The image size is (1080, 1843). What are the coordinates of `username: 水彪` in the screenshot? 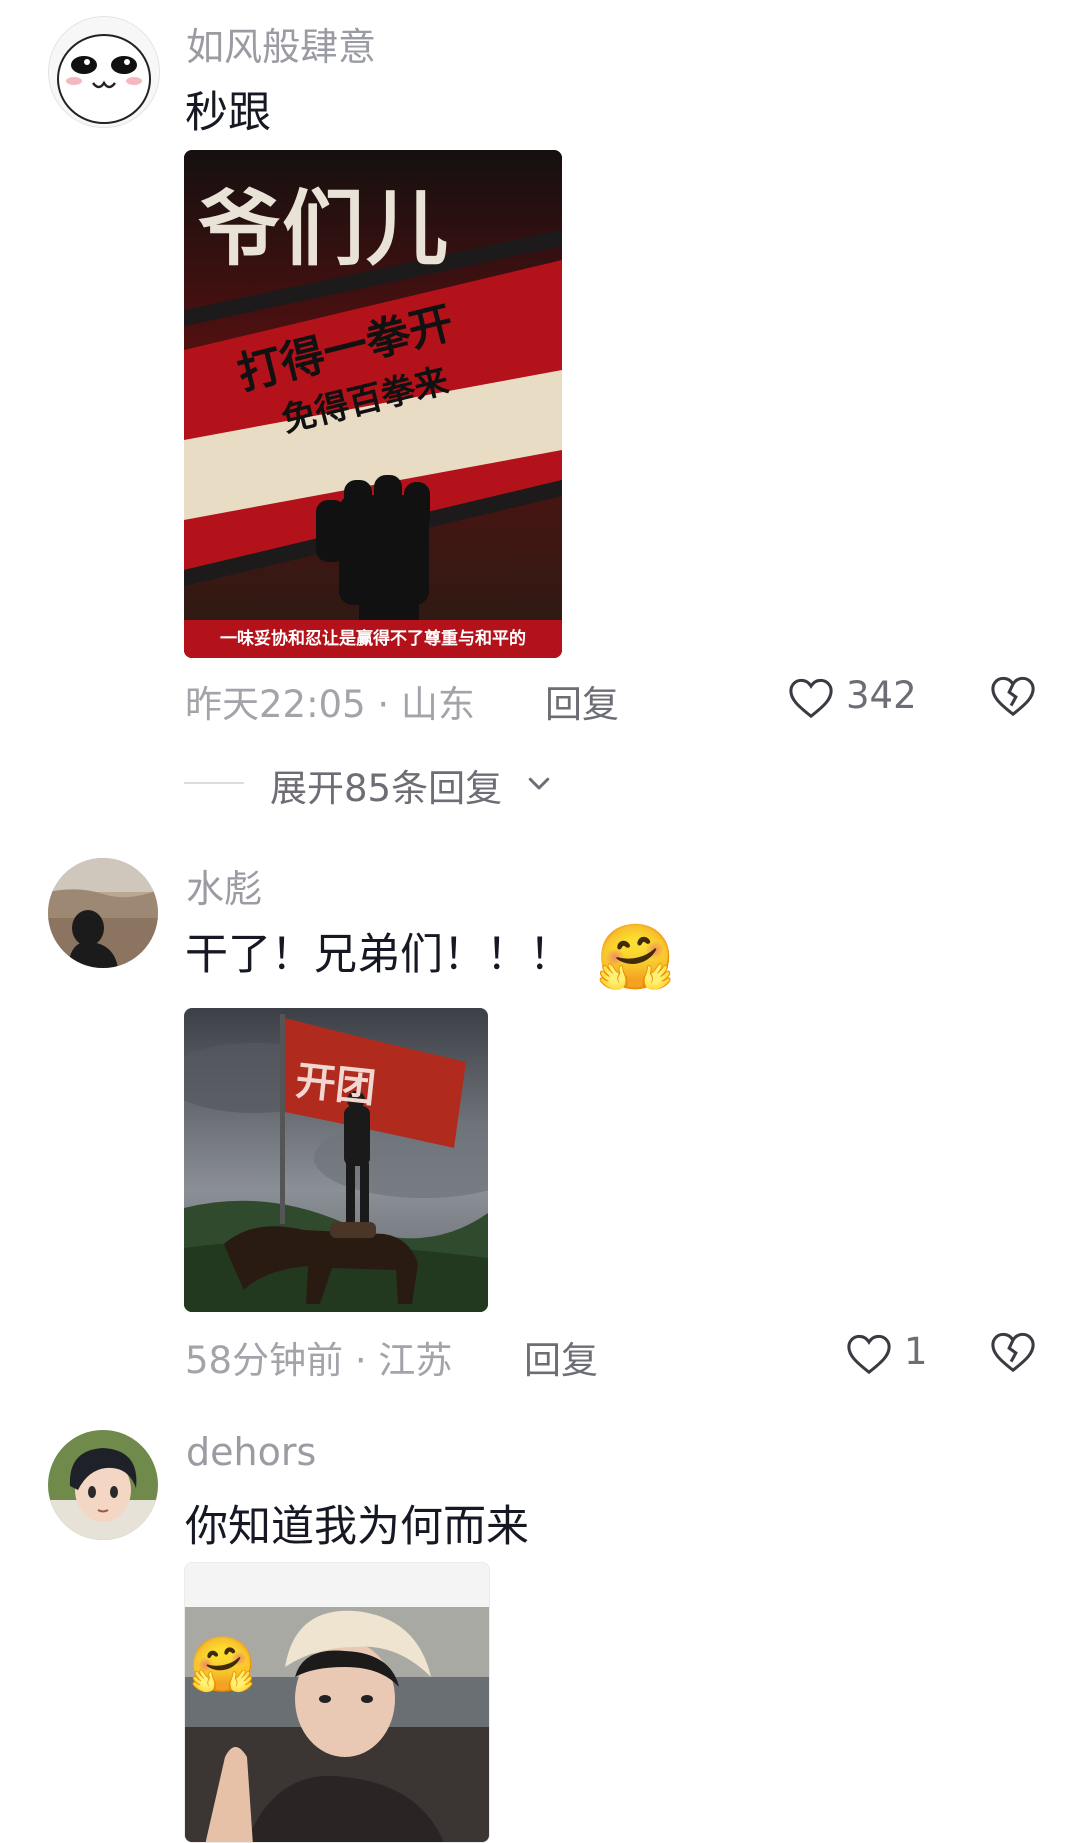 It's located at (224, 885).